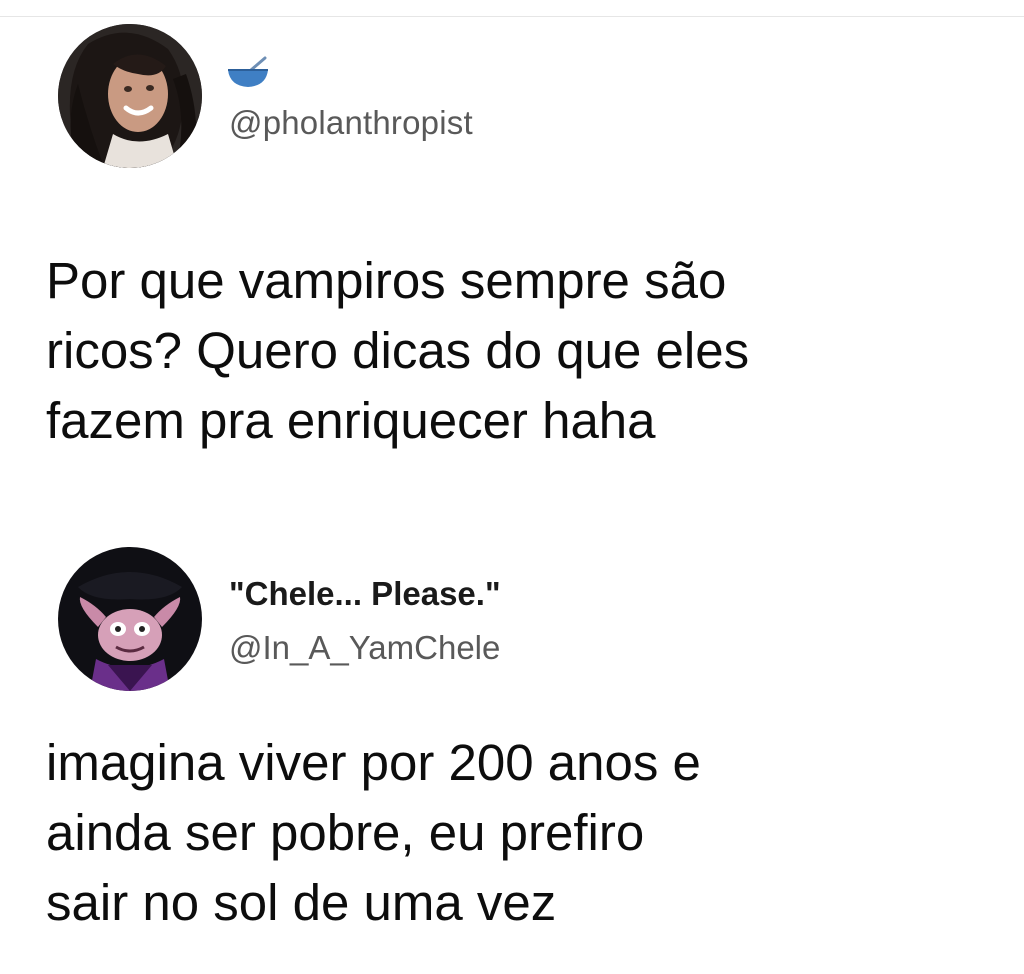 The width and height of the screenshot is (1024, 974). What do you see at coordinates (301, 902) in the screenshot?
I see `tweet-text-line: sair no sol de uma vez` at bounding box center [301, 902].